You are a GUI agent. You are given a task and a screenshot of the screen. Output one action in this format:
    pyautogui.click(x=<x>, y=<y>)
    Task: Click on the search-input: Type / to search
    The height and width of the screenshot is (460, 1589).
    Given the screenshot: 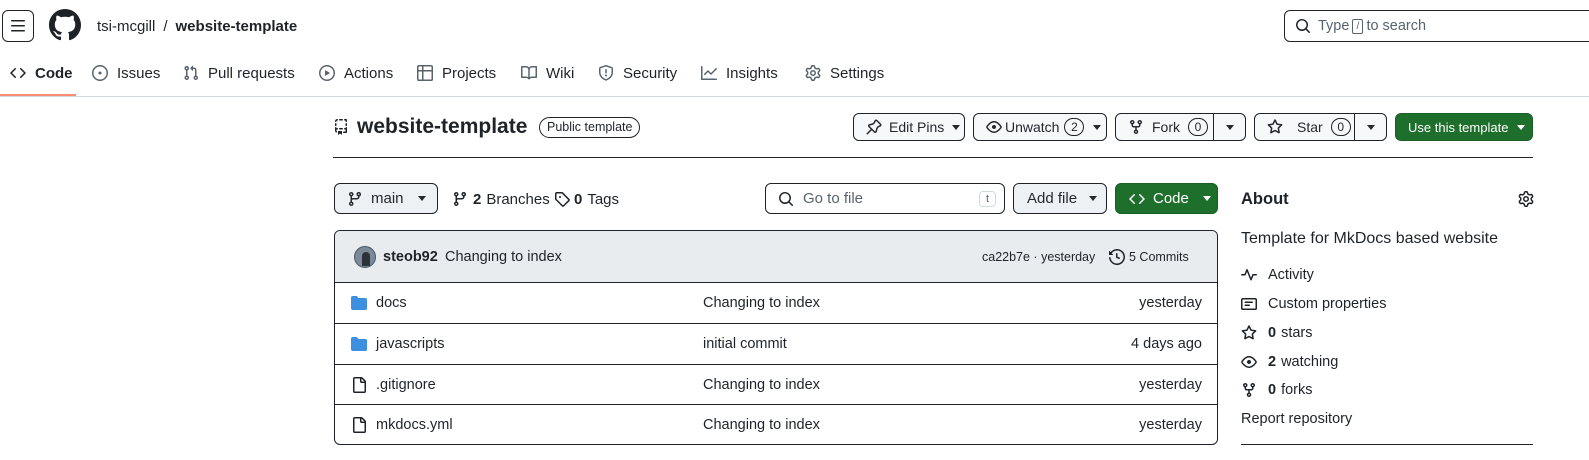 What is the action you would take?
    pyautogui.click(x=1436, y=26)
    